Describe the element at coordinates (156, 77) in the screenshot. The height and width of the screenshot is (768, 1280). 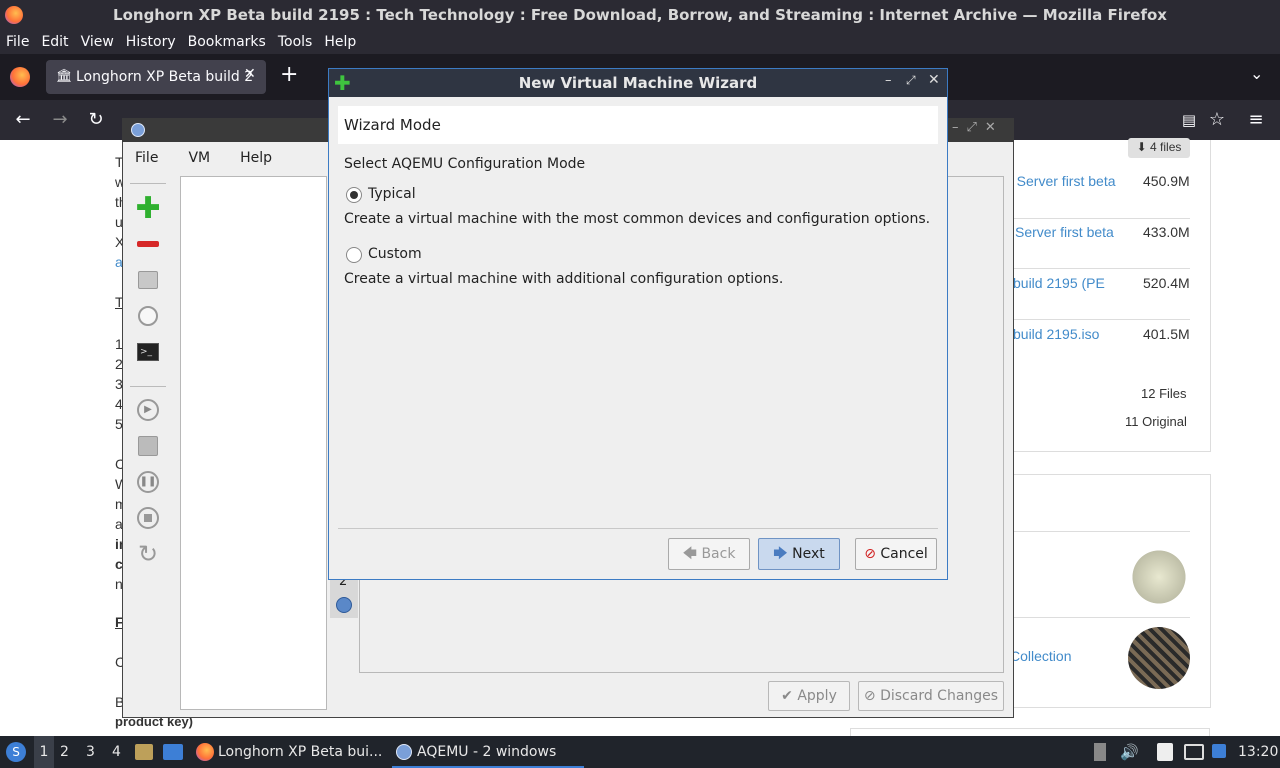
I see `browser-tab: Longhorn XP Beta build 2` at that location.